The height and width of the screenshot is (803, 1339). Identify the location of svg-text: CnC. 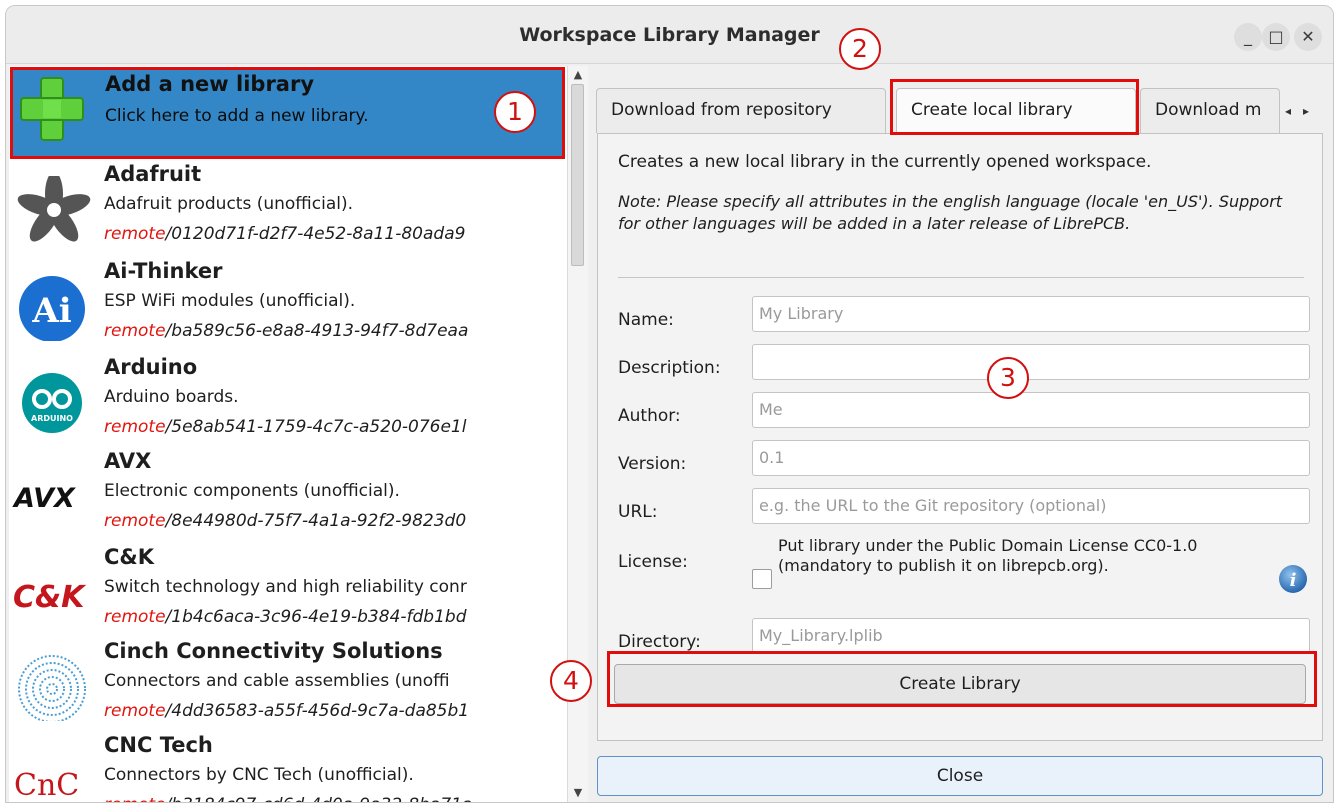
(46, 785).